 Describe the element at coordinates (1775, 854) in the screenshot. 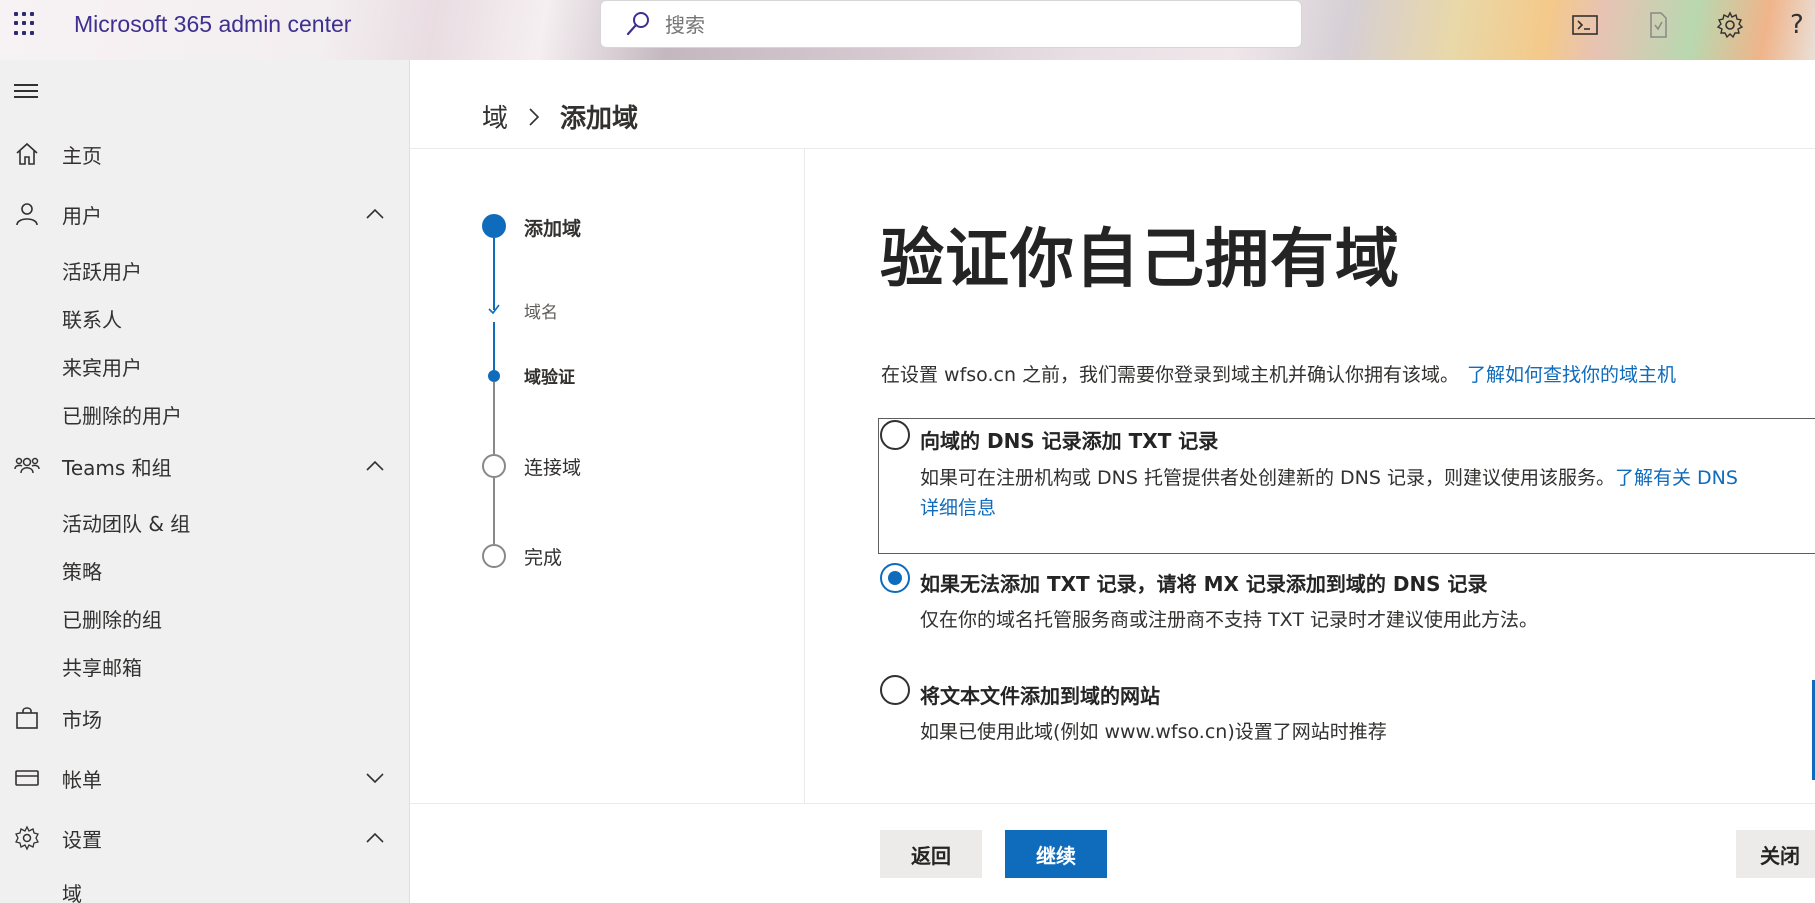

I see `close-button: 关闭` at that location.